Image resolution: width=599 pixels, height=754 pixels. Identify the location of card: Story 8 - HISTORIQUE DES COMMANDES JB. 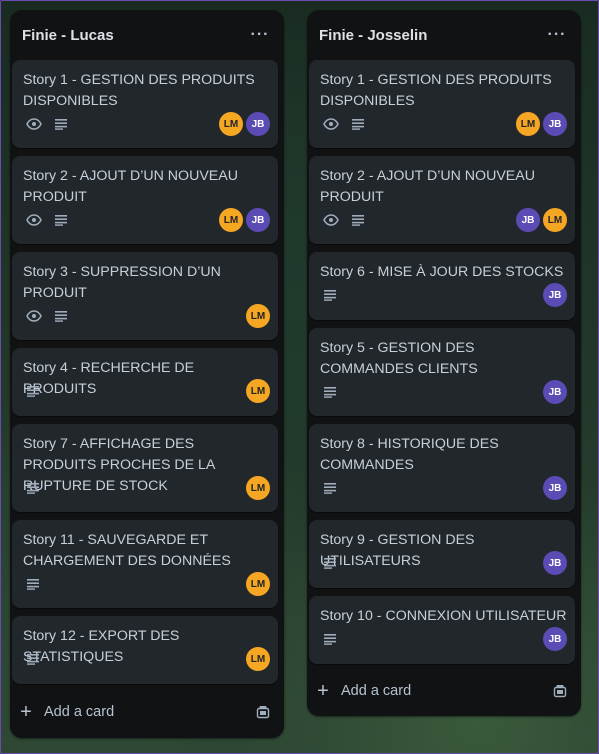
(442, 468).